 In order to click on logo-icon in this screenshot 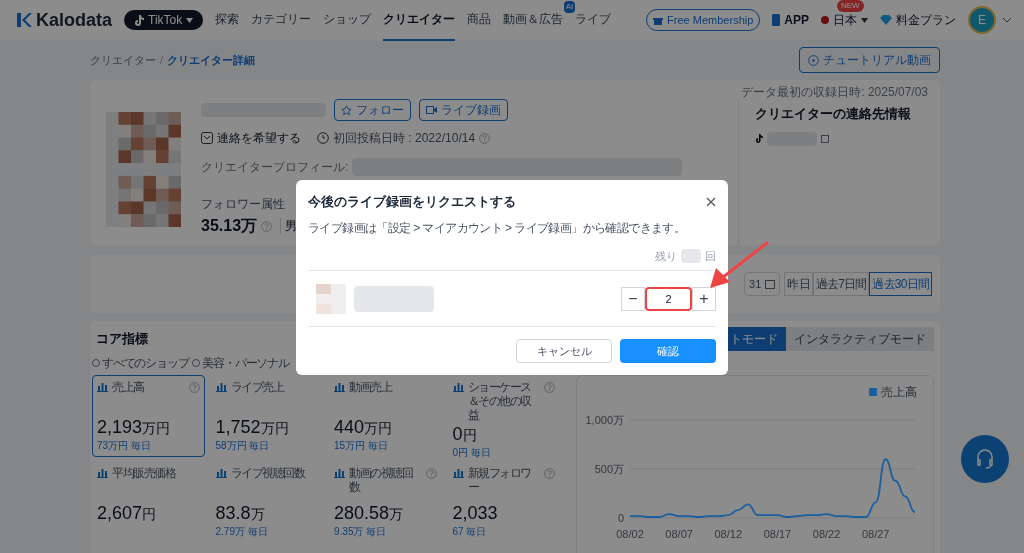, I will do `click(24, 20)`.